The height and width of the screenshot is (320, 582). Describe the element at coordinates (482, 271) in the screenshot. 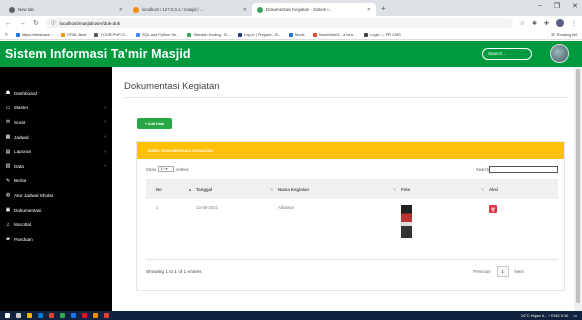

I see `previous-page-button: Previous` at that location.